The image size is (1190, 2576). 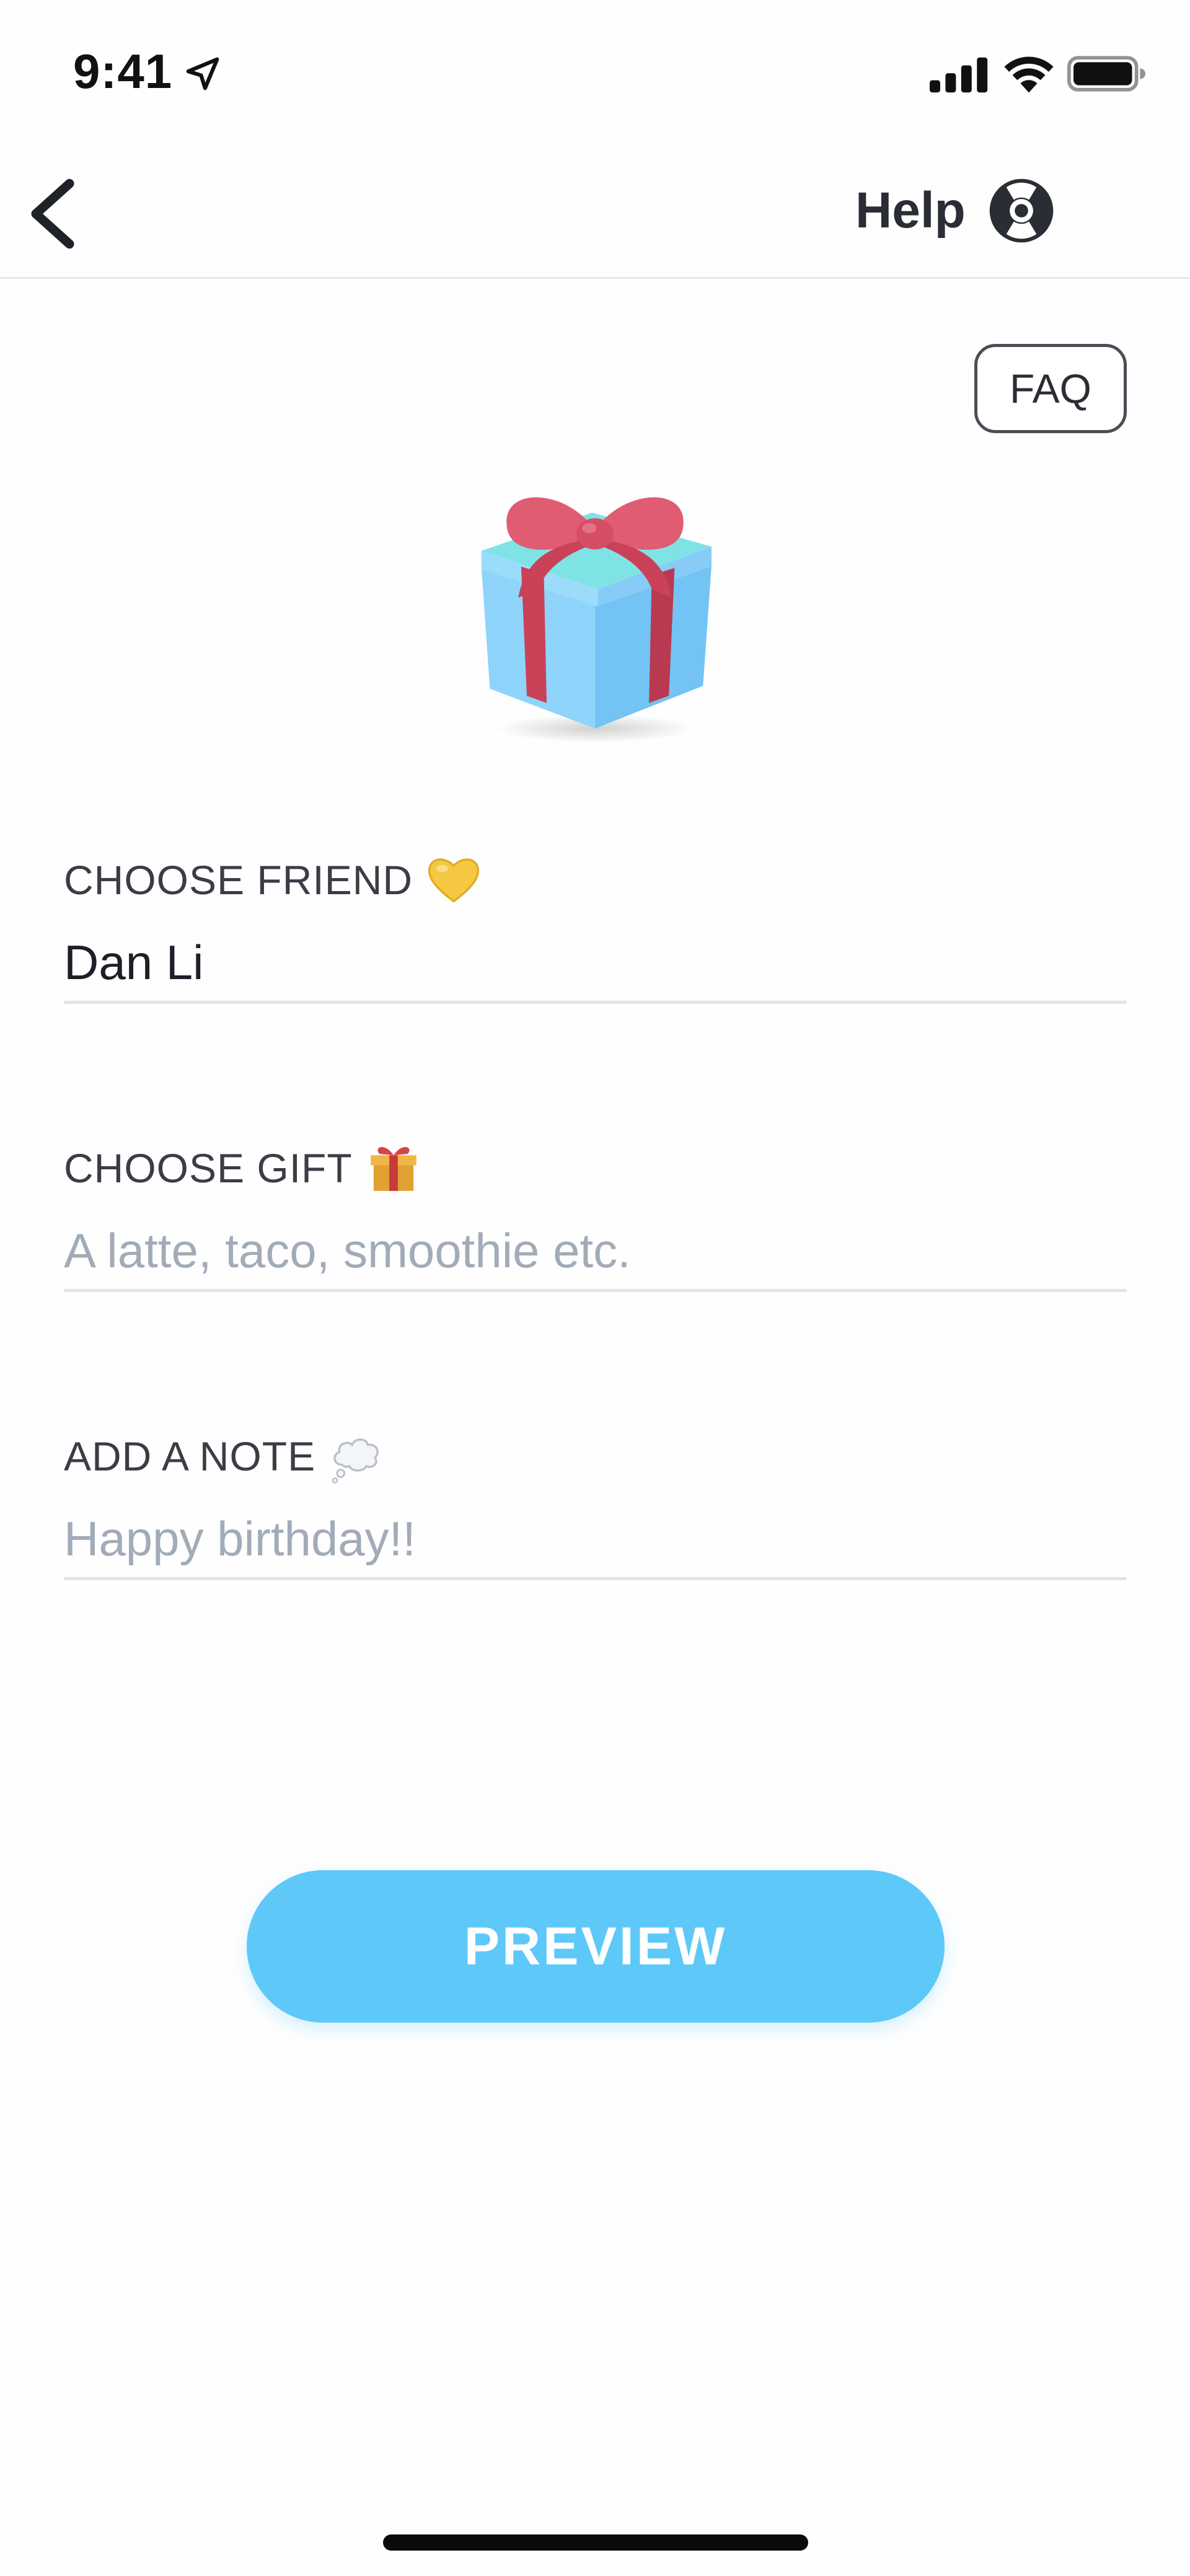 I want to click on gift-input, so click(x=595, y=1258).